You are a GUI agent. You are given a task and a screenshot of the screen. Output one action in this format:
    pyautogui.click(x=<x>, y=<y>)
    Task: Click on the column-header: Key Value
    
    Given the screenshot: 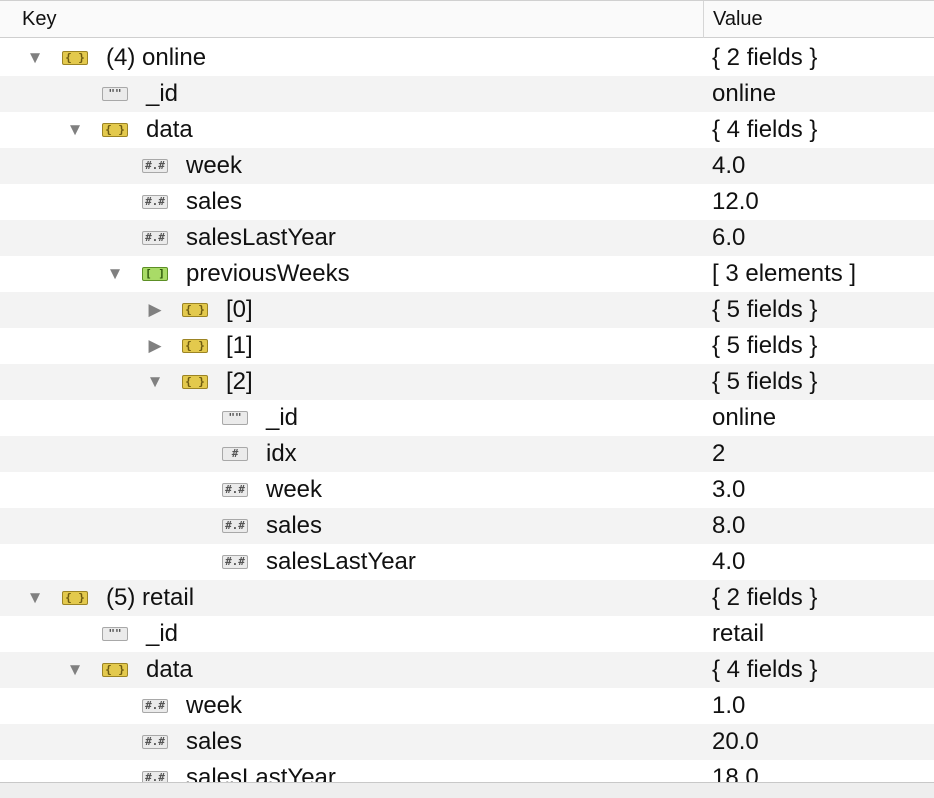 What is the action you would take?
    pyautogui.click(x=467, y=19)
    